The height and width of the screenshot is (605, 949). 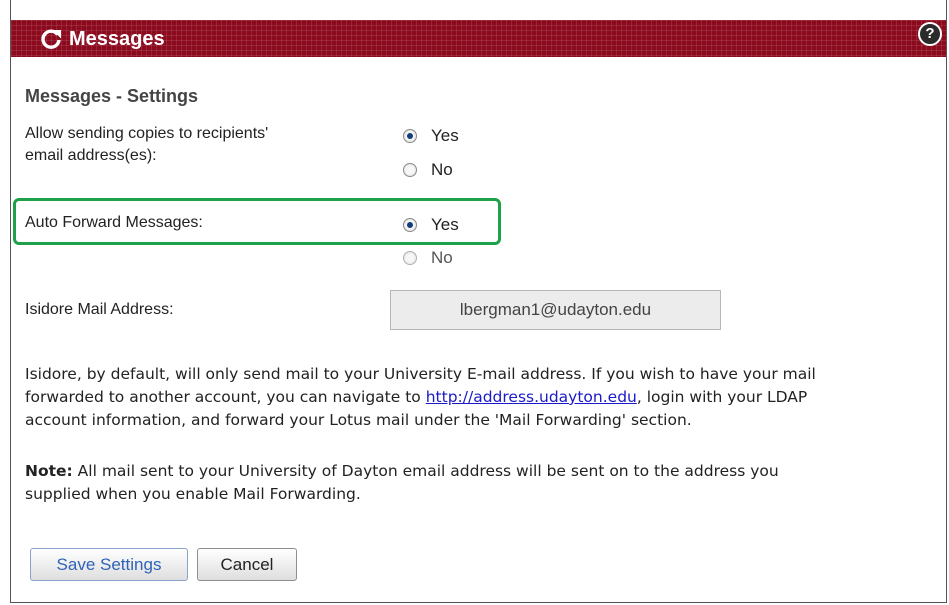 What do you see at coordinates (99, 309) in the screenshot?
I see `mail-address-label: Isidore Mail Address:` at bounding box center [99, 309].